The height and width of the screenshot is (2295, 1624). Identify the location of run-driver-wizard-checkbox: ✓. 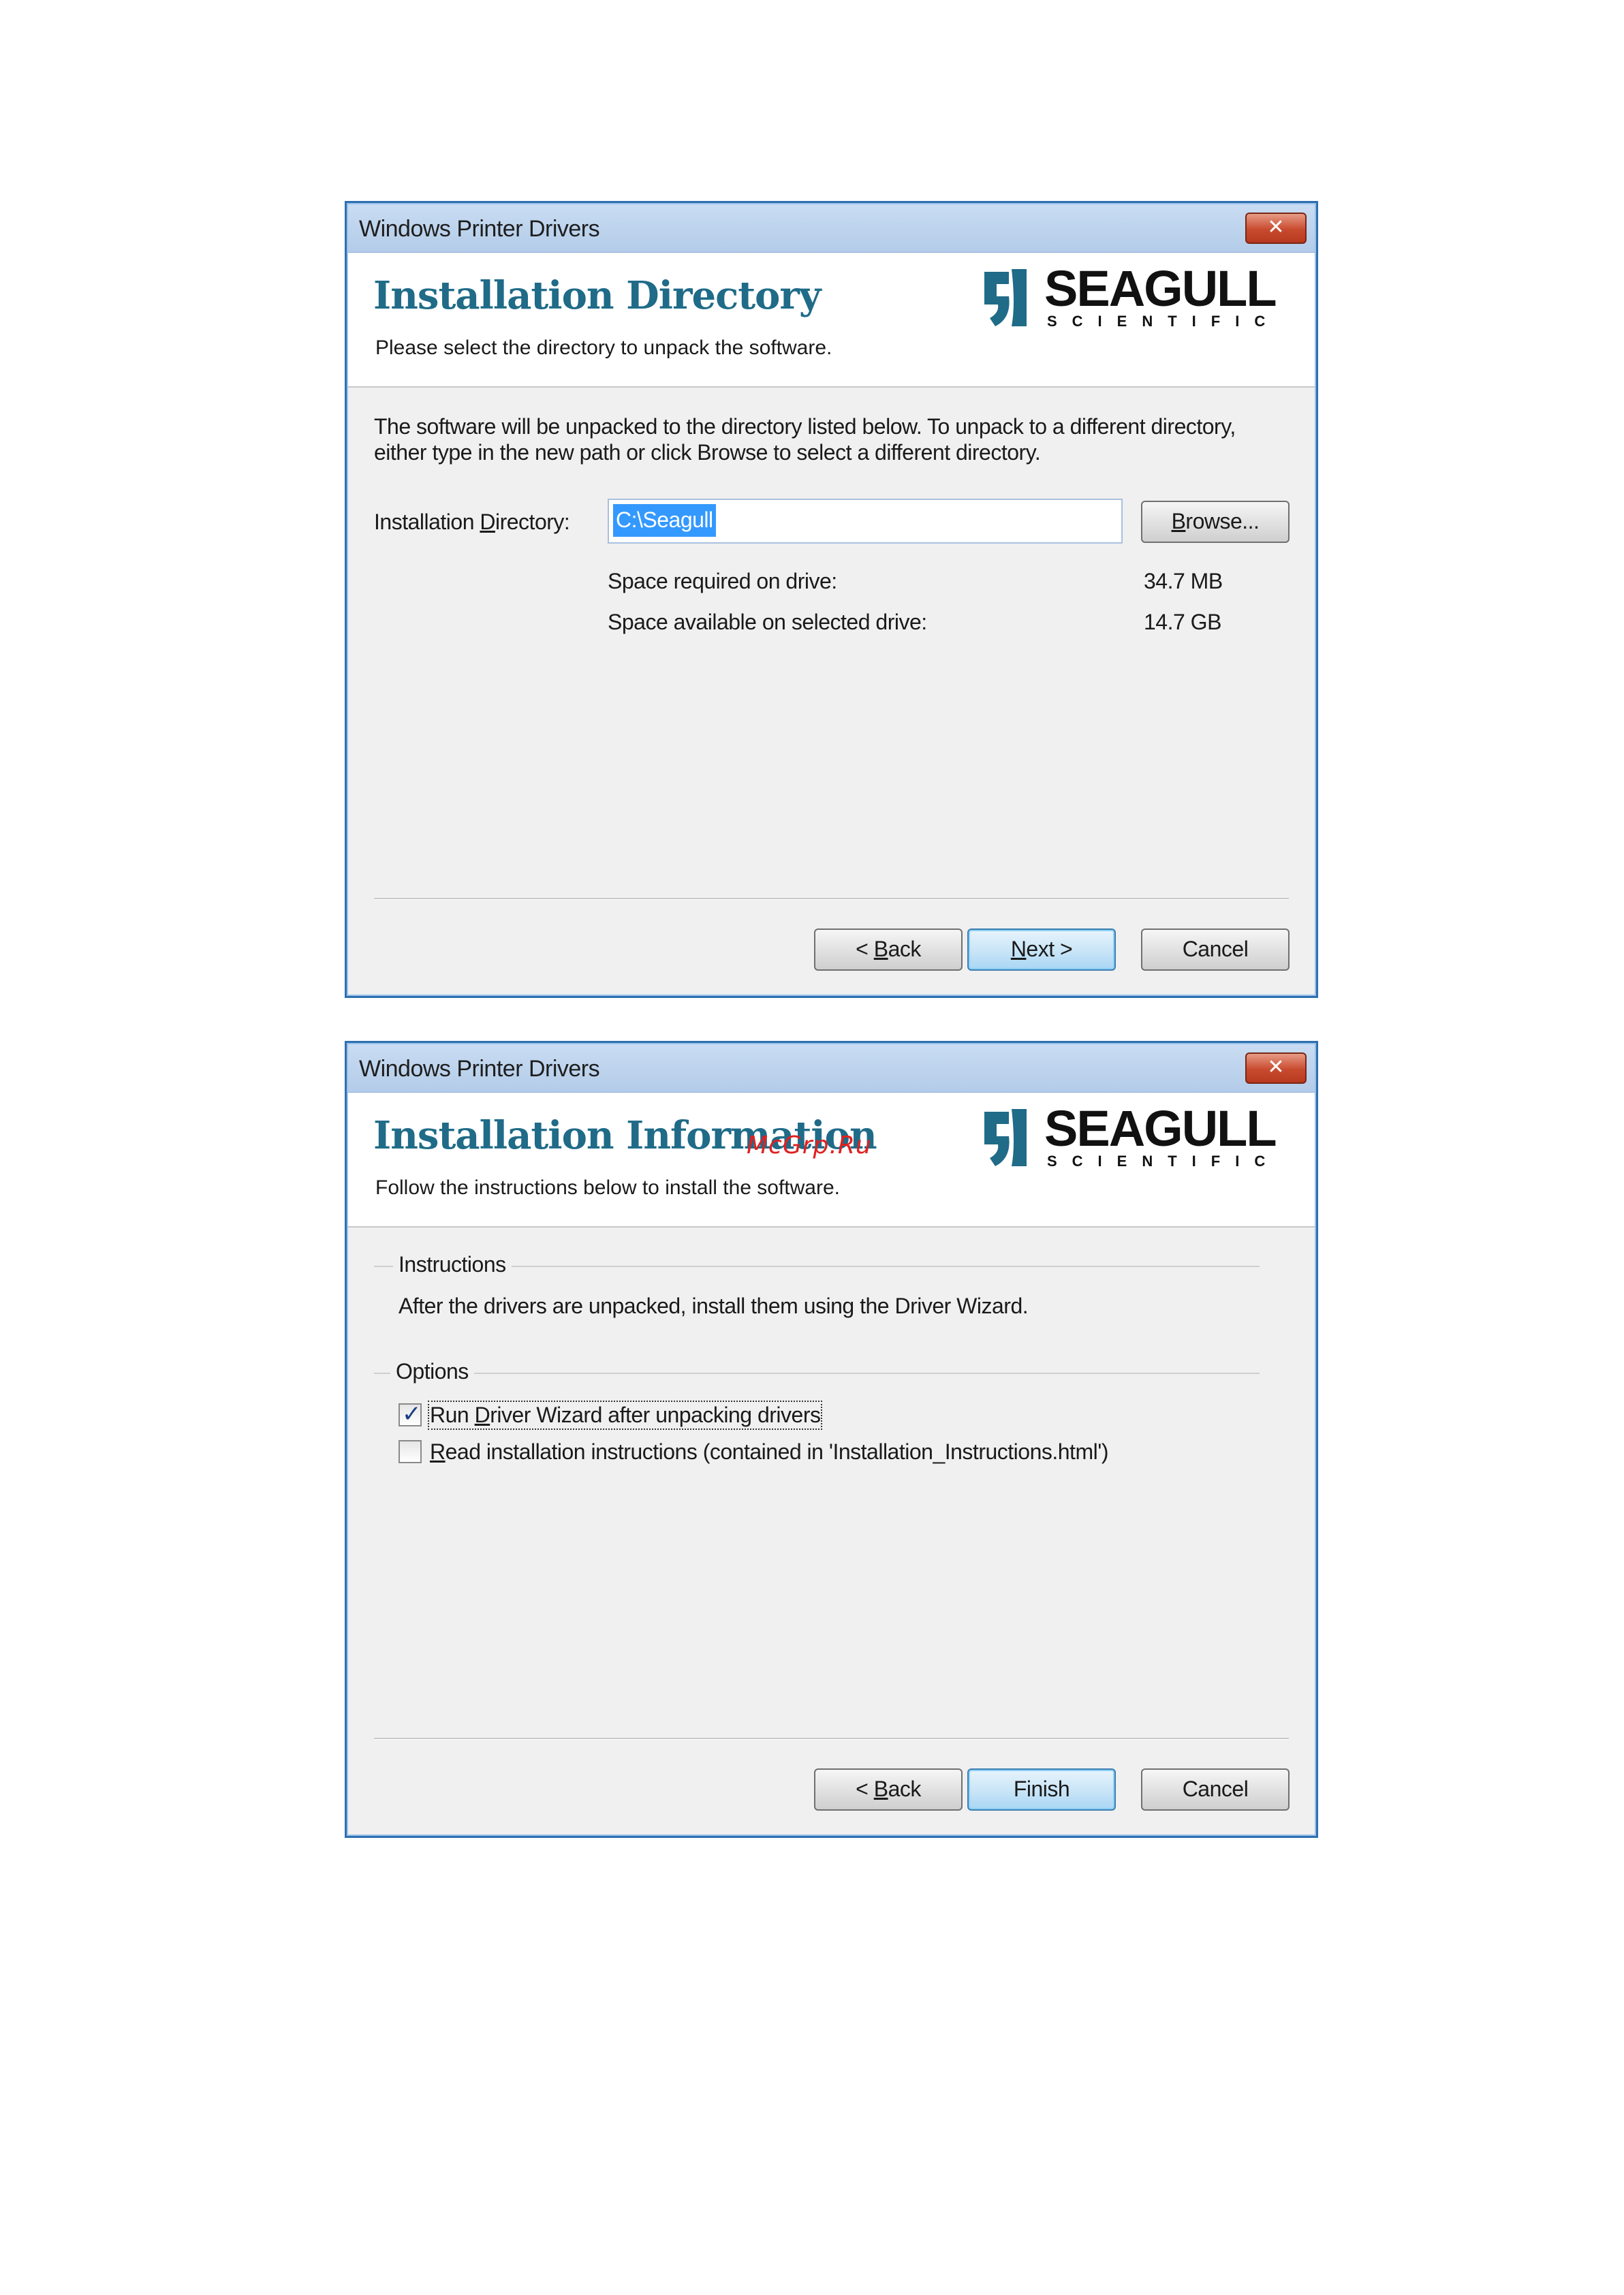
(410, 1414).